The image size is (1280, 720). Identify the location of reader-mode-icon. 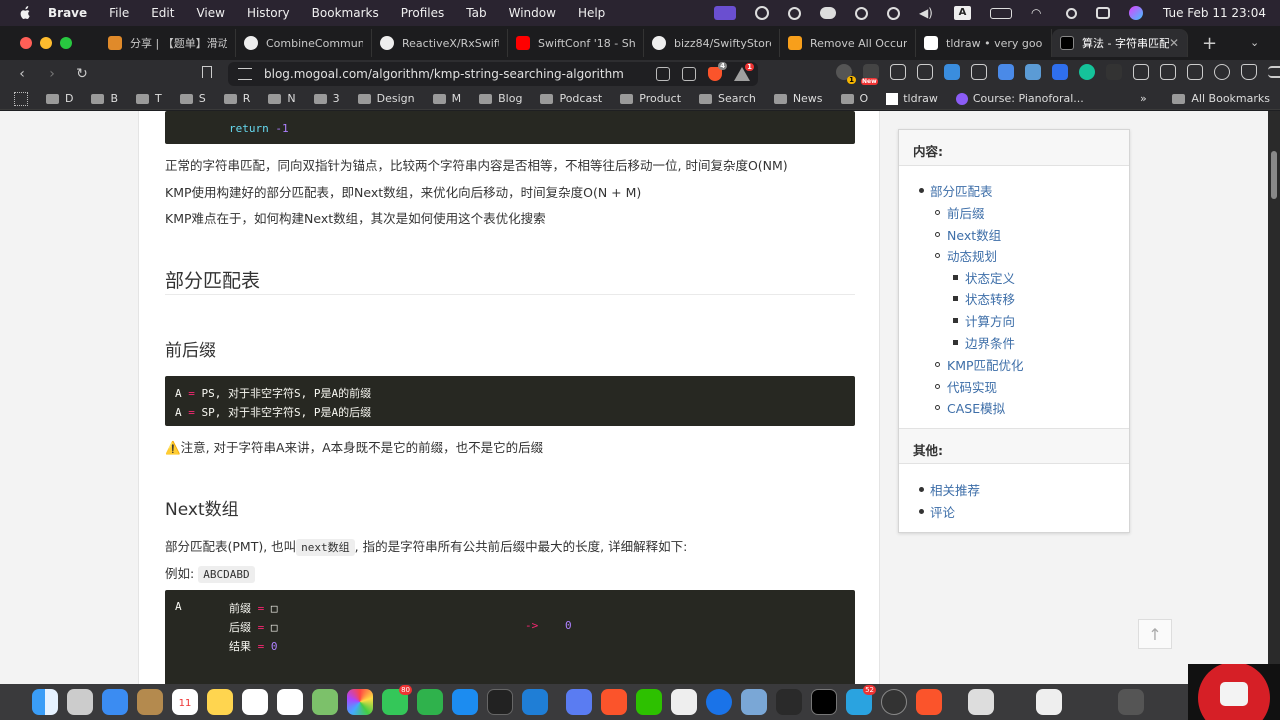
(663, 74).